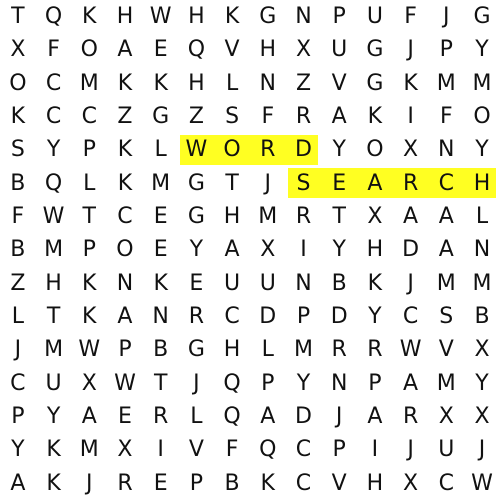 Image resolution: width=500 pixels, height=500 pixels. Describe the element at coordinates (18, 249) in the screenshot. I see `grid-cell: B` at that location.